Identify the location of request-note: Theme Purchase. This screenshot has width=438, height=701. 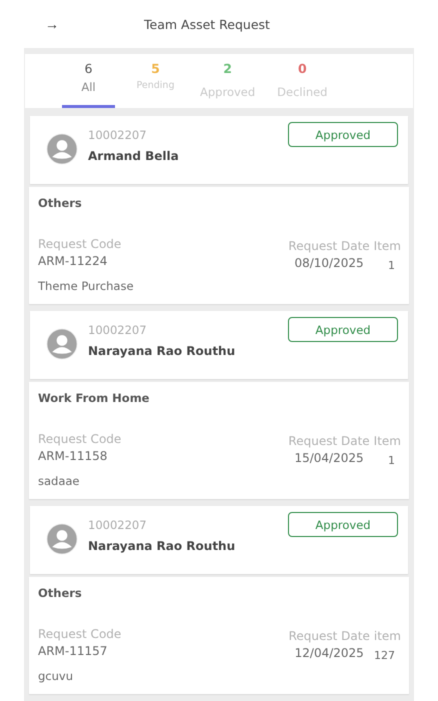
(86, 286).